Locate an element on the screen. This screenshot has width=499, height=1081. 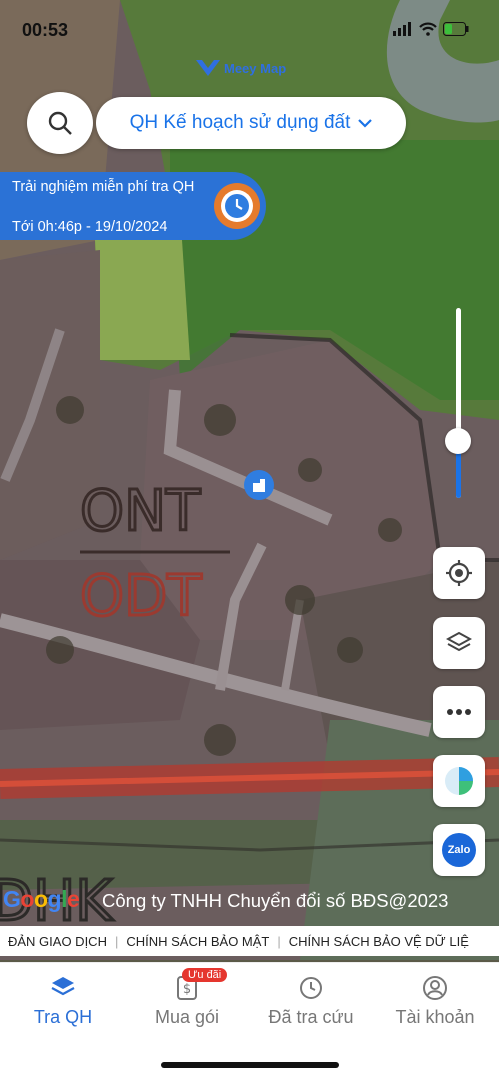
brand-name: Meey Map is located at coordinates (255, 68).